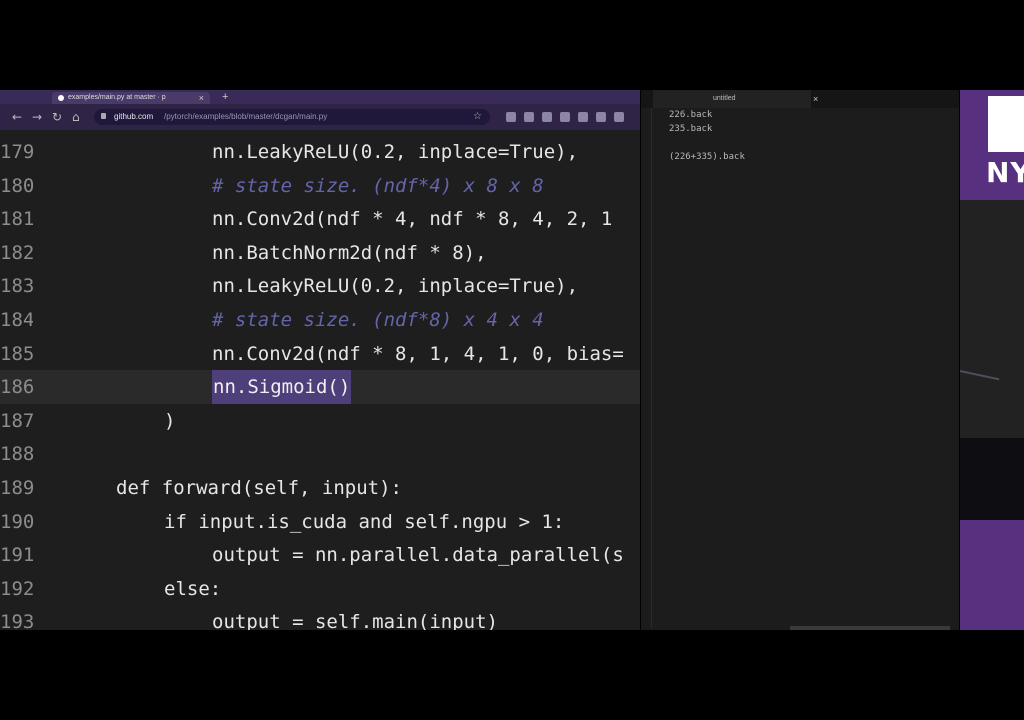 This screenshot has width=1024, height=720. What do you see at coordinates (1005, 172) in the screenshot?
I see `logo-text: NY` at bounding box center [1005, 172].